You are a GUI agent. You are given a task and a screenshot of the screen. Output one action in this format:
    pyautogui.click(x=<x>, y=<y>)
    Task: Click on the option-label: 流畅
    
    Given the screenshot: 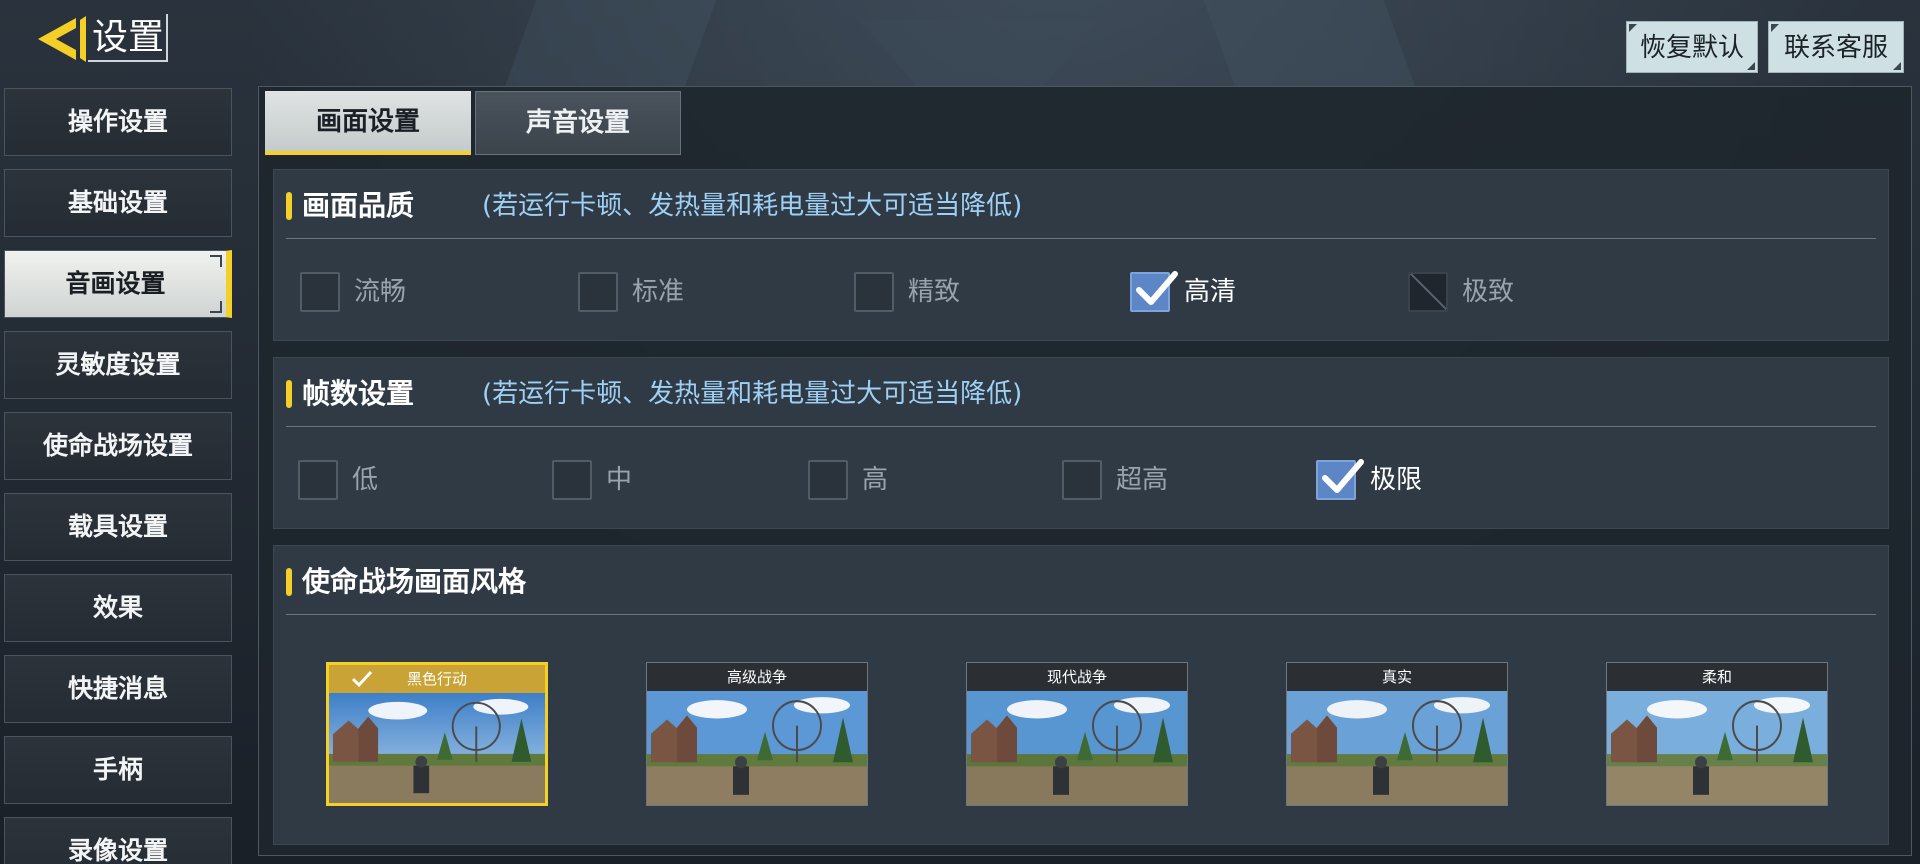 What is the action you would take?
    pyautogui.click(x=380, y=292)
    